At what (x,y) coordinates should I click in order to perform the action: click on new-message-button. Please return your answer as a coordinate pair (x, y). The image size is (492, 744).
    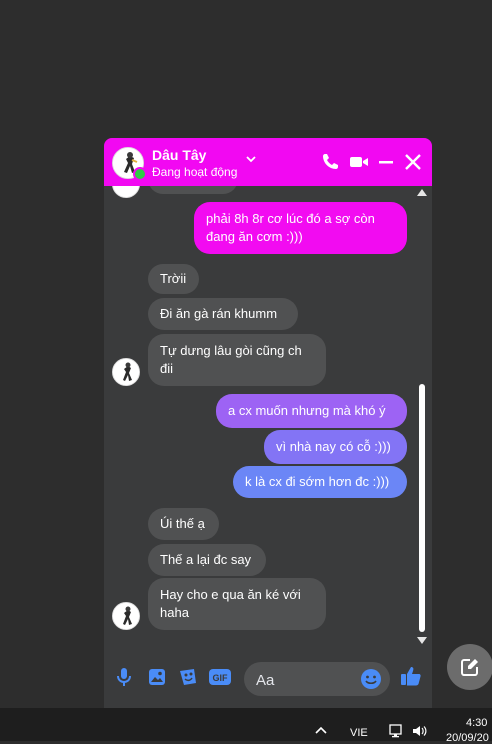
    Looking at the image, I should click on (469, 667).